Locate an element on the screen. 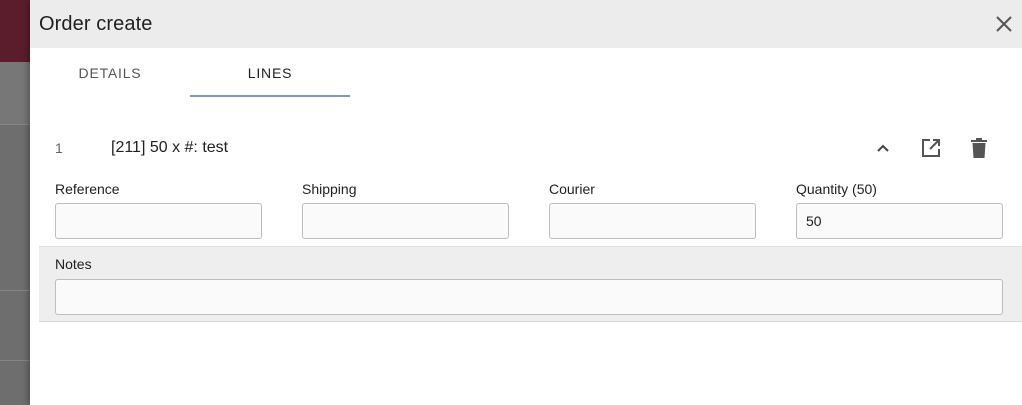  toolbar-strip is located at coordinates (15, 93).